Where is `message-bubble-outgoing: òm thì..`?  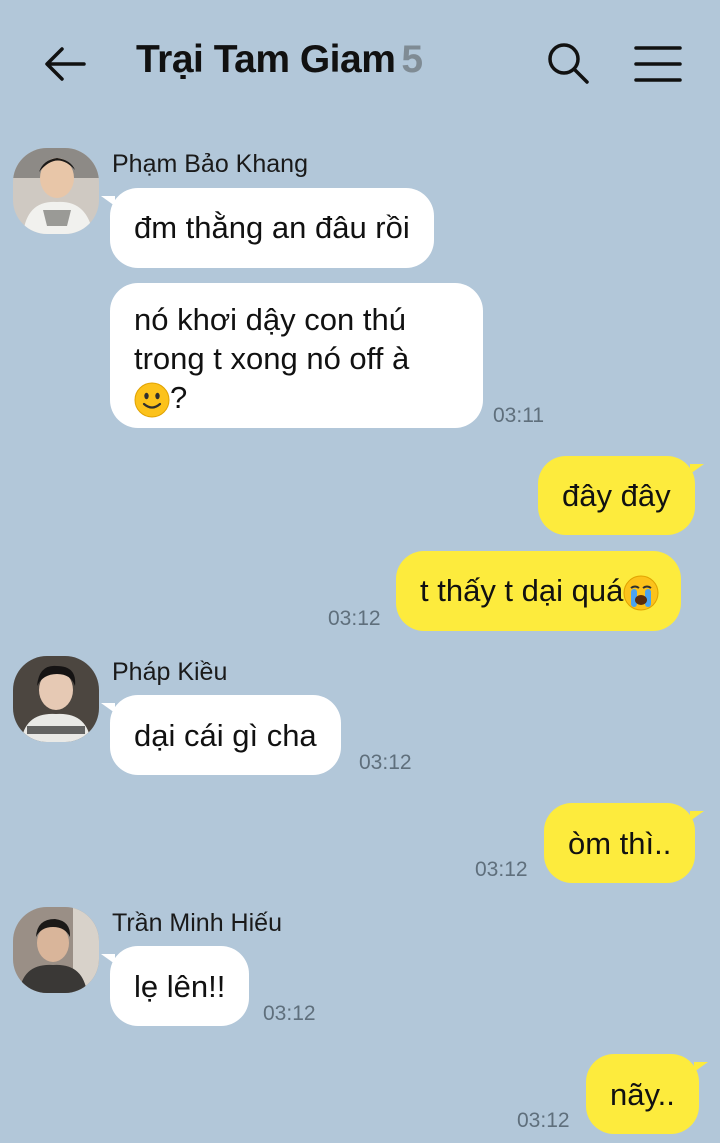
message-bubble-outgoing: òm thì.. is located at coordinates (624, 843).